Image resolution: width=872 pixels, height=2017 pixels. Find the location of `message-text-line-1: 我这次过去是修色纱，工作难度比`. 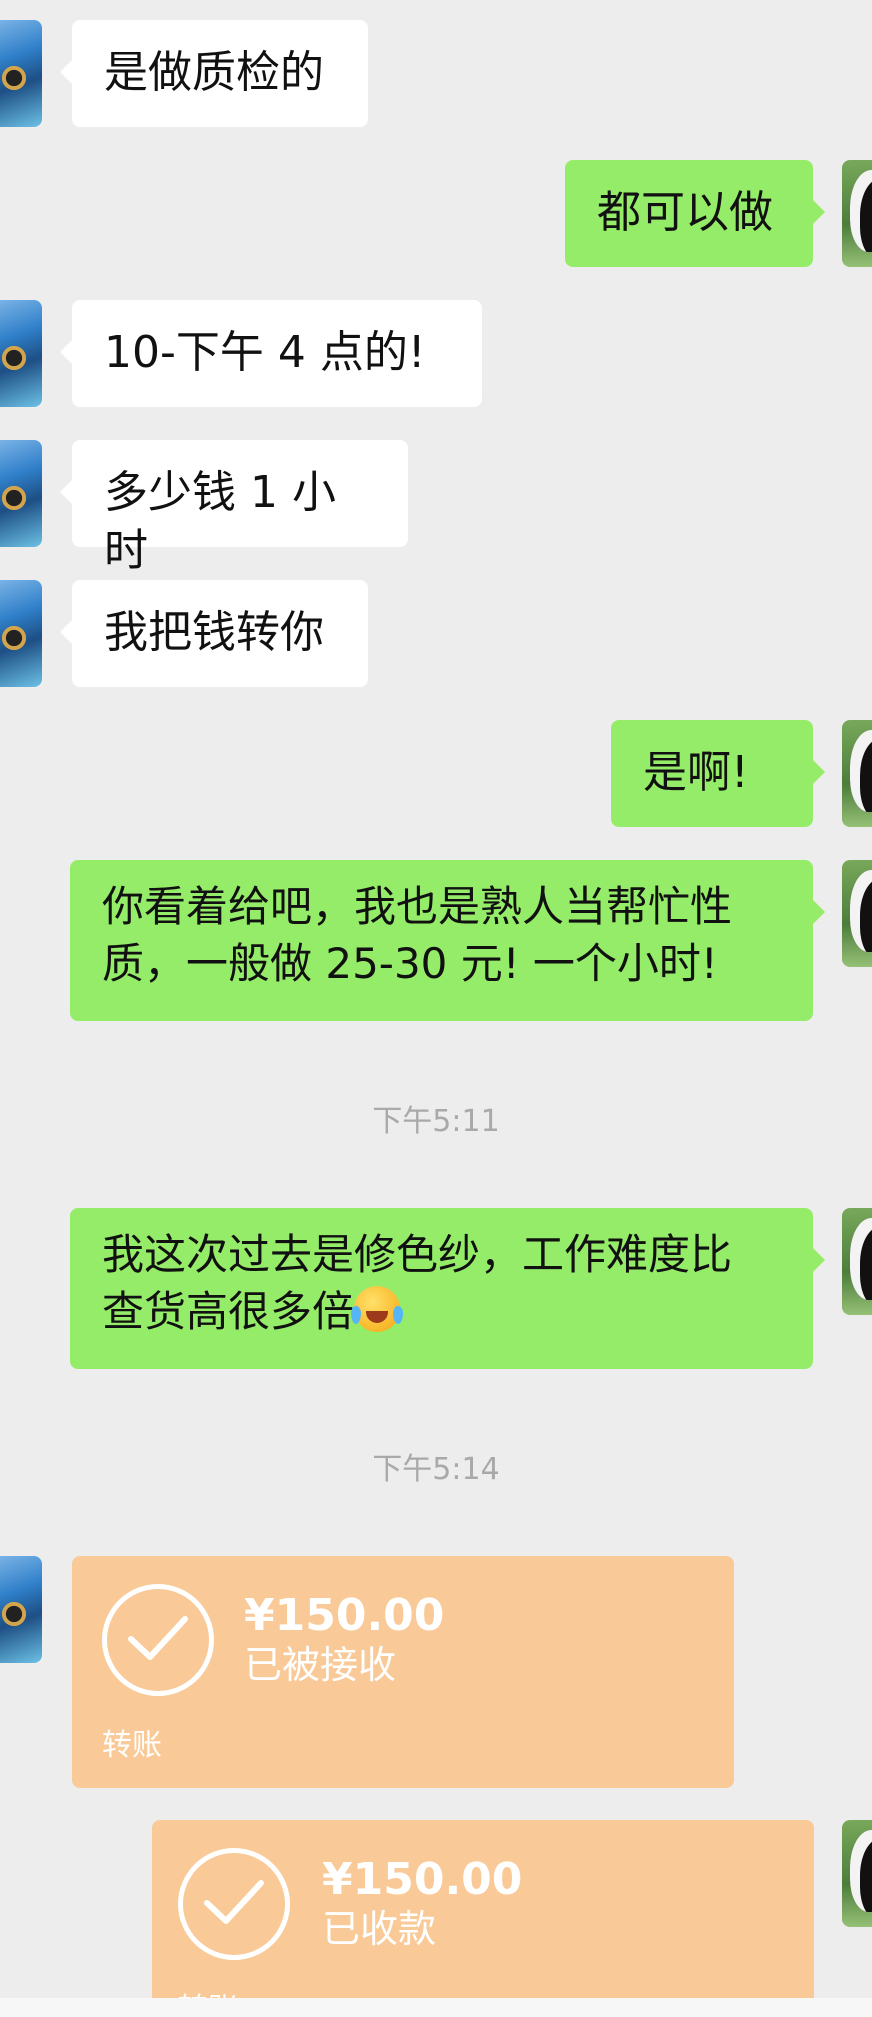

message-text-line-1: 我这次过去是修色纱，工作难度比 is located at coordinates (417, 1254).